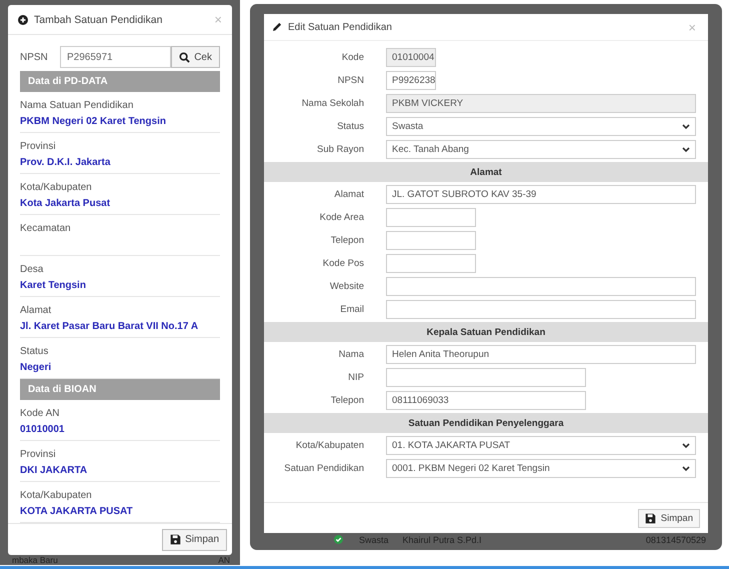 The width and height of the screenshot is (729, 569). What do you see at coordinates (40, 414) in the screenshot?
I see `field-label: Kode AN` at bounding box center [40, 414].